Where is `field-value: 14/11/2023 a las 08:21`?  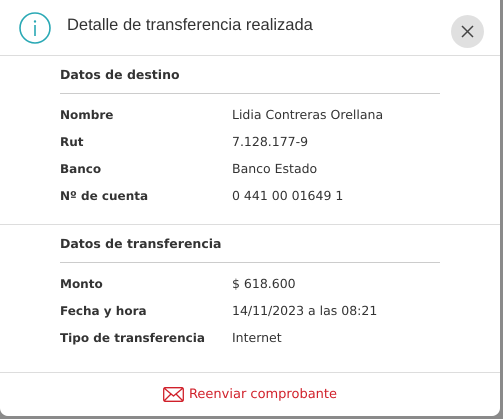 field-value: 14/11/2023 a las 08:21 is located at coordinates (305, 311).